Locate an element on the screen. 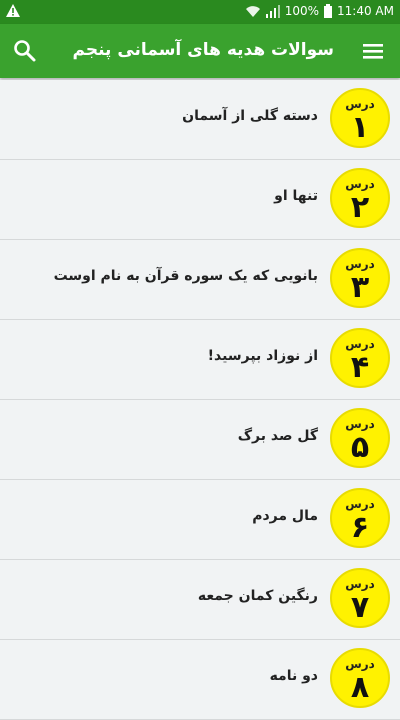 This screenshot has width=400, height=720. lesson-title: دو نامه is located at coordinates (293, 676).